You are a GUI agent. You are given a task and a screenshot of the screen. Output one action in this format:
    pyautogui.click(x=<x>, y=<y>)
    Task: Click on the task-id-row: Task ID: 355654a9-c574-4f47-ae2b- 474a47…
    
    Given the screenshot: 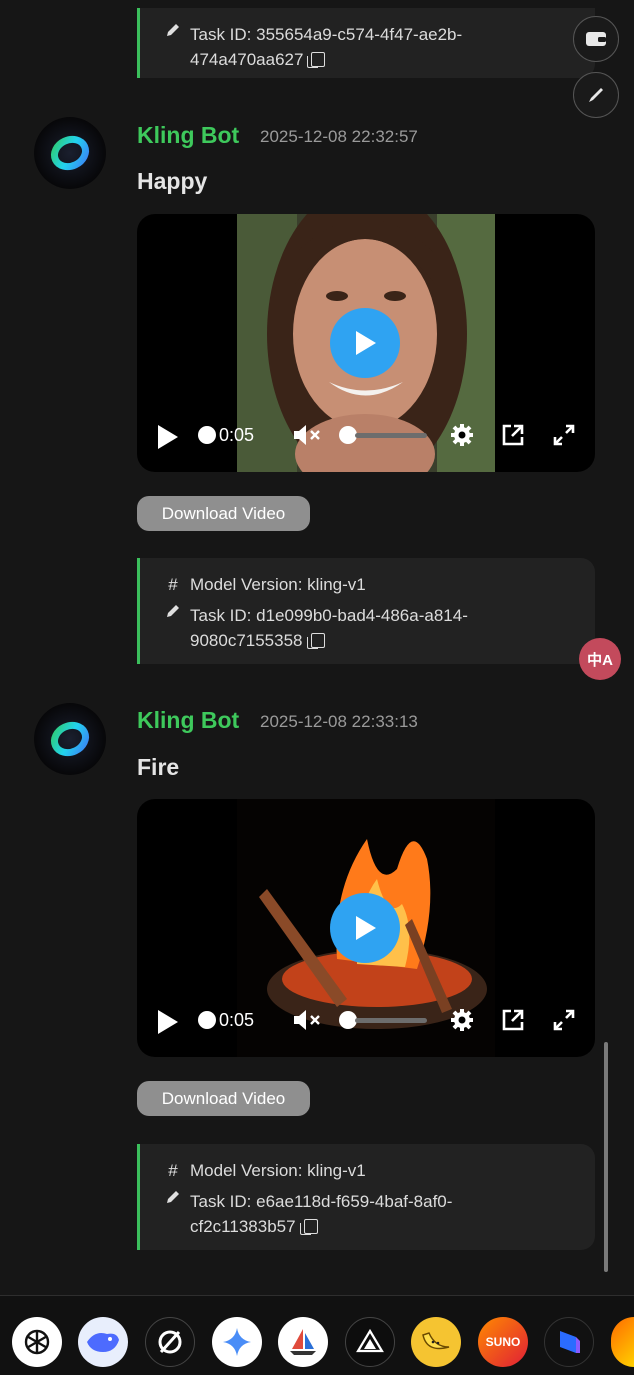 What is the action you would take?
    pyautogui.click(x=367, y=47)
    